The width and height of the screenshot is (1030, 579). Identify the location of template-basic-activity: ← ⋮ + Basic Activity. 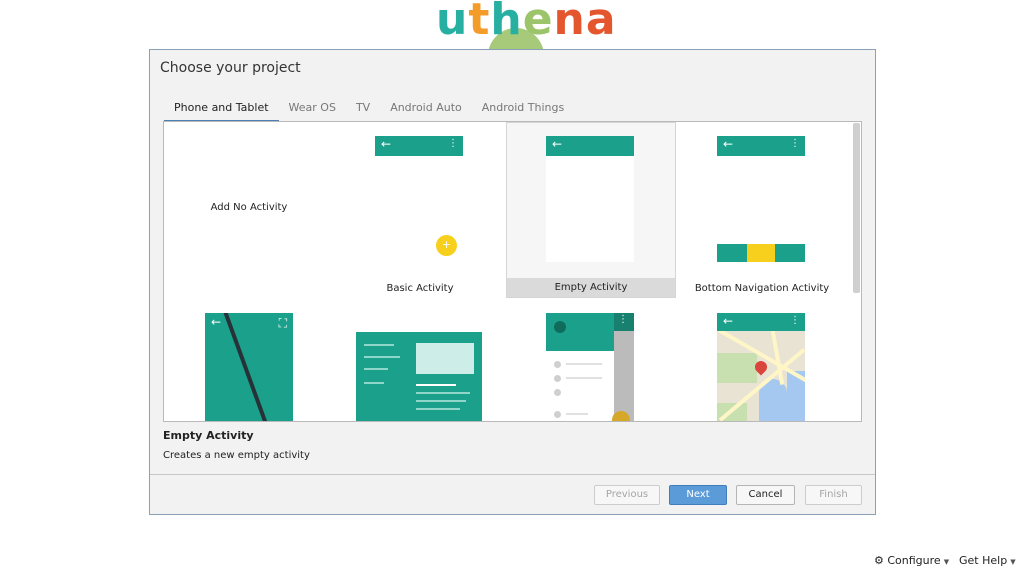
(420, 210).